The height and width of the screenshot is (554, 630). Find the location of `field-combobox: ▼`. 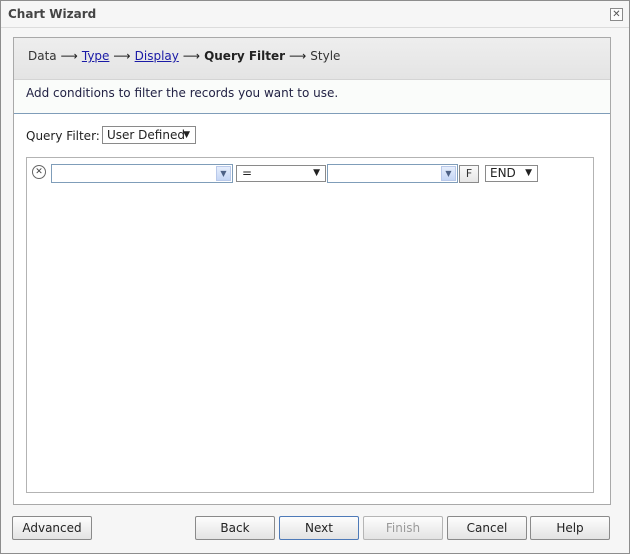

field-combobox: ▼ is located at coordinates (142, 173).